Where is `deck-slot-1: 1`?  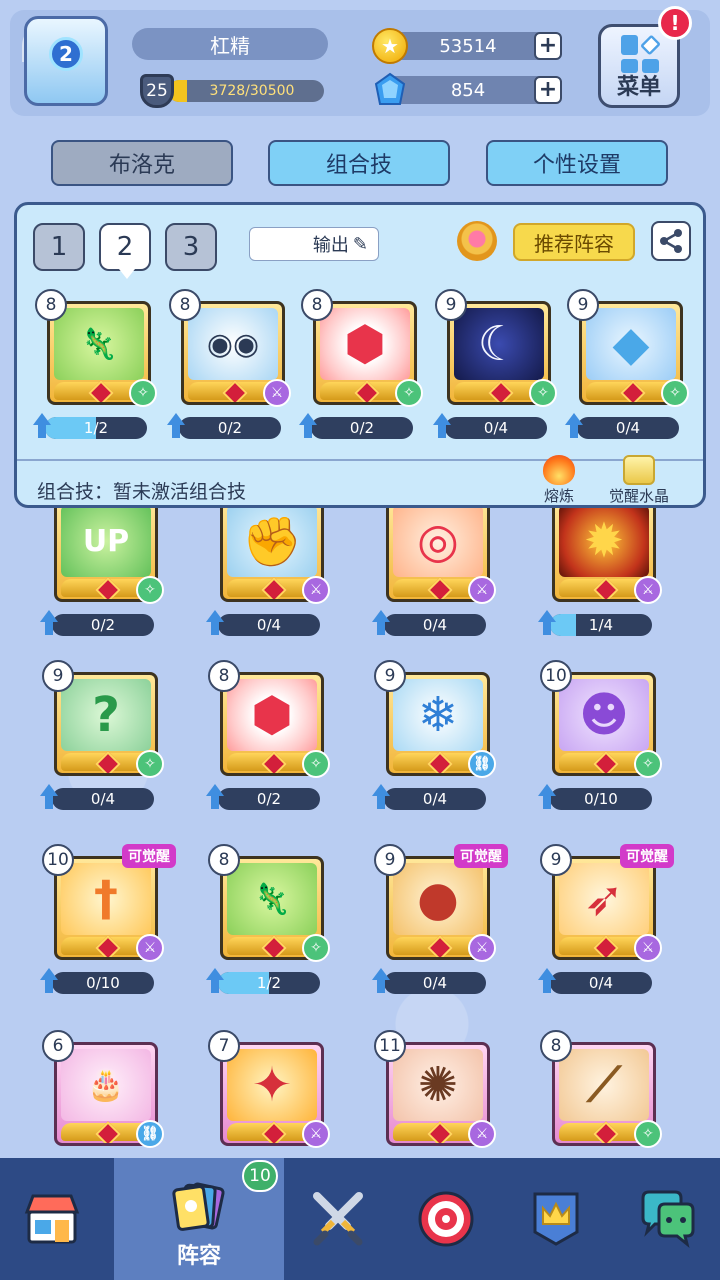
deck-slot-1: 1 is located at coordinates (59, 247).